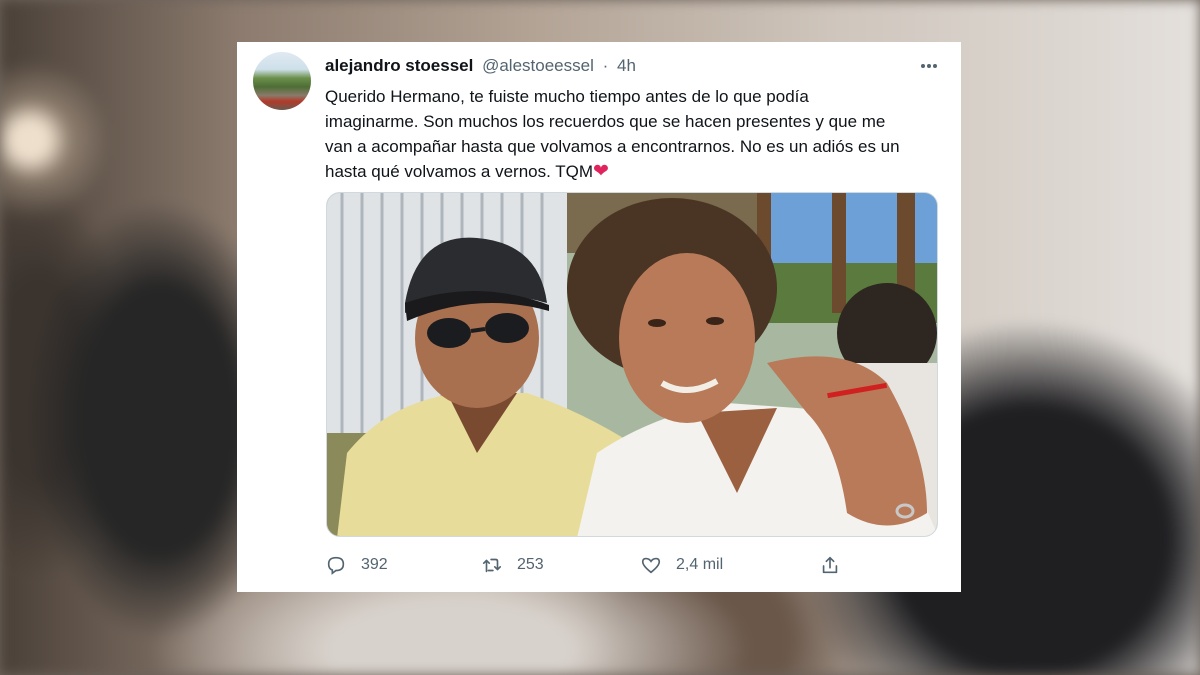  What do you see at coordinates (530, 564) in the screenshot?
I see `retweet-count: 253` at bounding box center [530, 564].